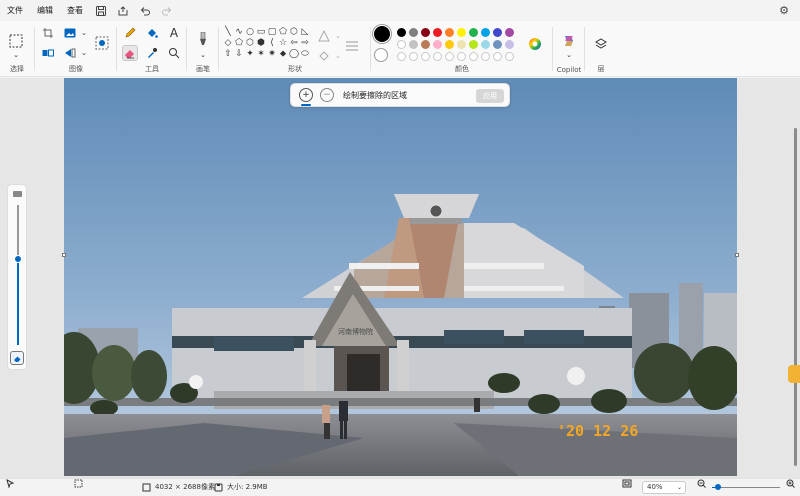 The width and height of the screenshot is (800, 496). Describe the element at coordinates (294, 54) in the screenshot. I see `shape-option: ◯` at that location.